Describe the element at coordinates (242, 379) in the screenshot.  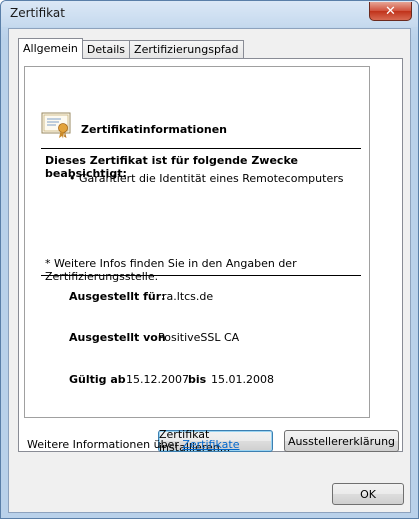
I see `valid-to-value: 15.01.2008` at that location.